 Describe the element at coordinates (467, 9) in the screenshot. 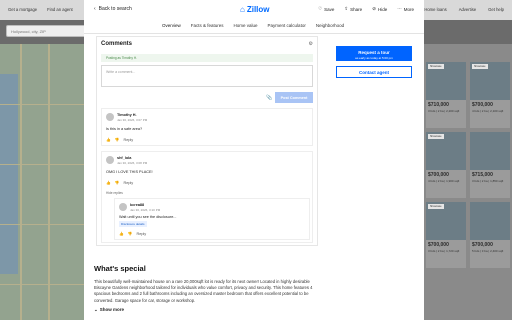

I see `nav-advertise: Advertise` at that location.